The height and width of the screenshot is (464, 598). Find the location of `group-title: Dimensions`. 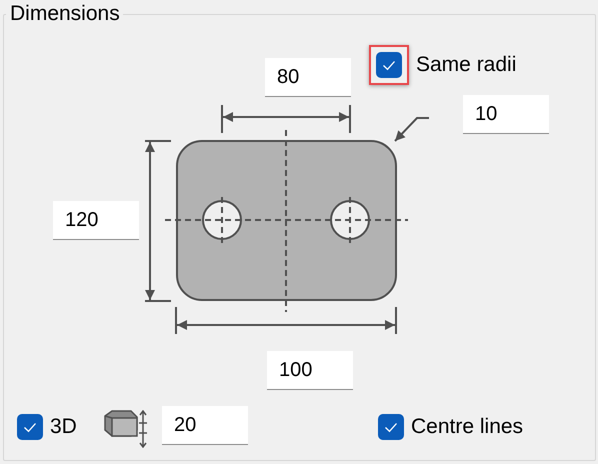

group-title: Dimensions is located at coordinates (65, 14).